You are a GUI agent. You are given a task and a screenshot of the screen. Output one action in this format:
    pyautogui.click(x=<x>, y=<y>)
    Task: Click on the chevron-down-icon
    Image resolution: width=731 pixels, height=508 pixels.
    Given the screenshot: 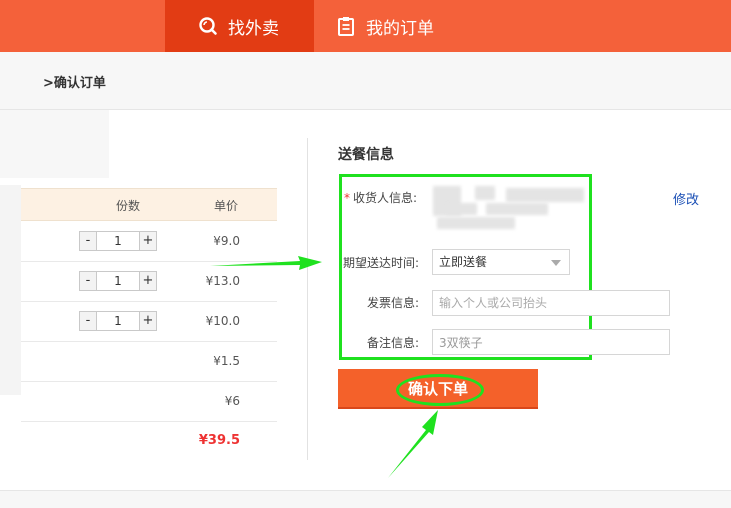 What is the action you would take?
    pyautogui.click(x=556, y=263)
    